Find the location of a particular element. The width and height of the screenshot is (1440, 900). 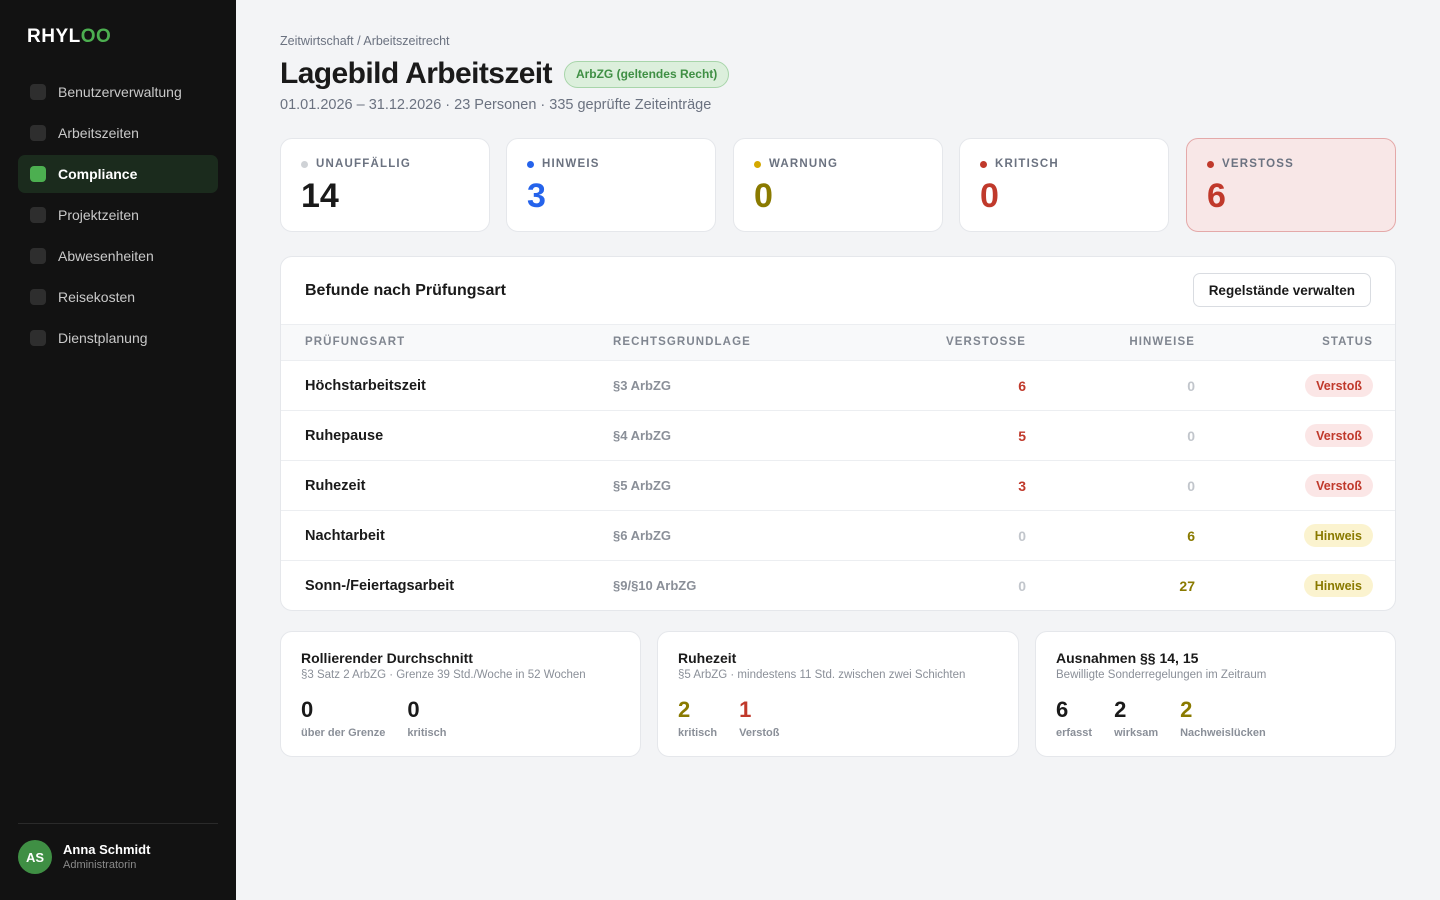

page-title: Lagebild Arbeitszeit is located at coordinates (416, 73).